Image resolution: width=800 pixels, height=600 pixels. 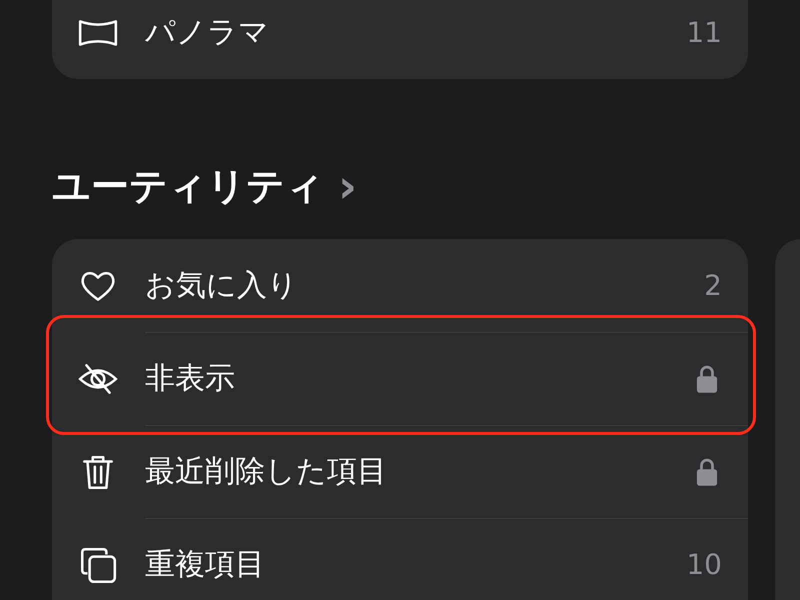 What do you see at coordinates (704, 32) in the screenshot?
I see `item-count: 11` at bounding box center [704, 32].